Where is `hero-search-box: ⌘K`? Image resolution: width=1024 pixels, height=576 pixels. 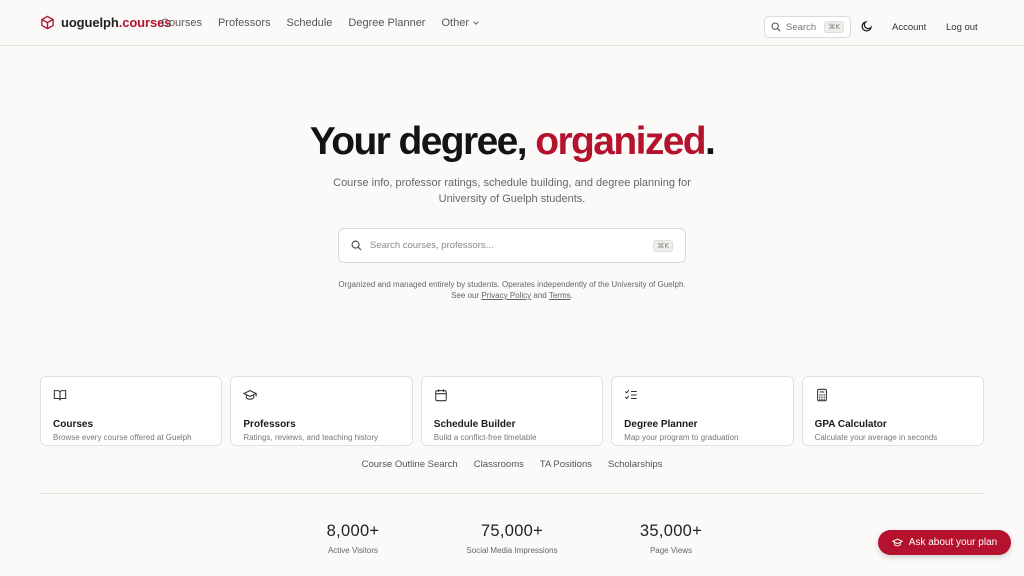 hero-search-box: ⌘K is located at coordinates (512, 245).